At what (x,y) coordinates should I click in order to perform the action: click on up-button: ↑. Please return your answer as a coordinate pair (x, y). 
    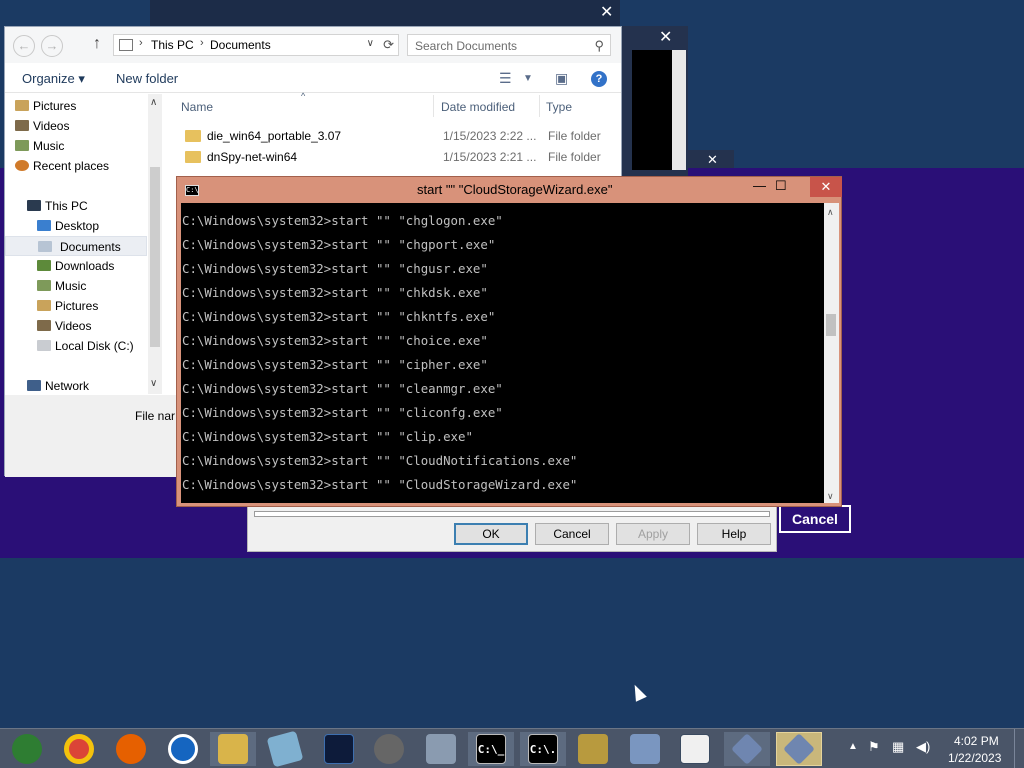
    Looking at the image, I should click on (97, 44).